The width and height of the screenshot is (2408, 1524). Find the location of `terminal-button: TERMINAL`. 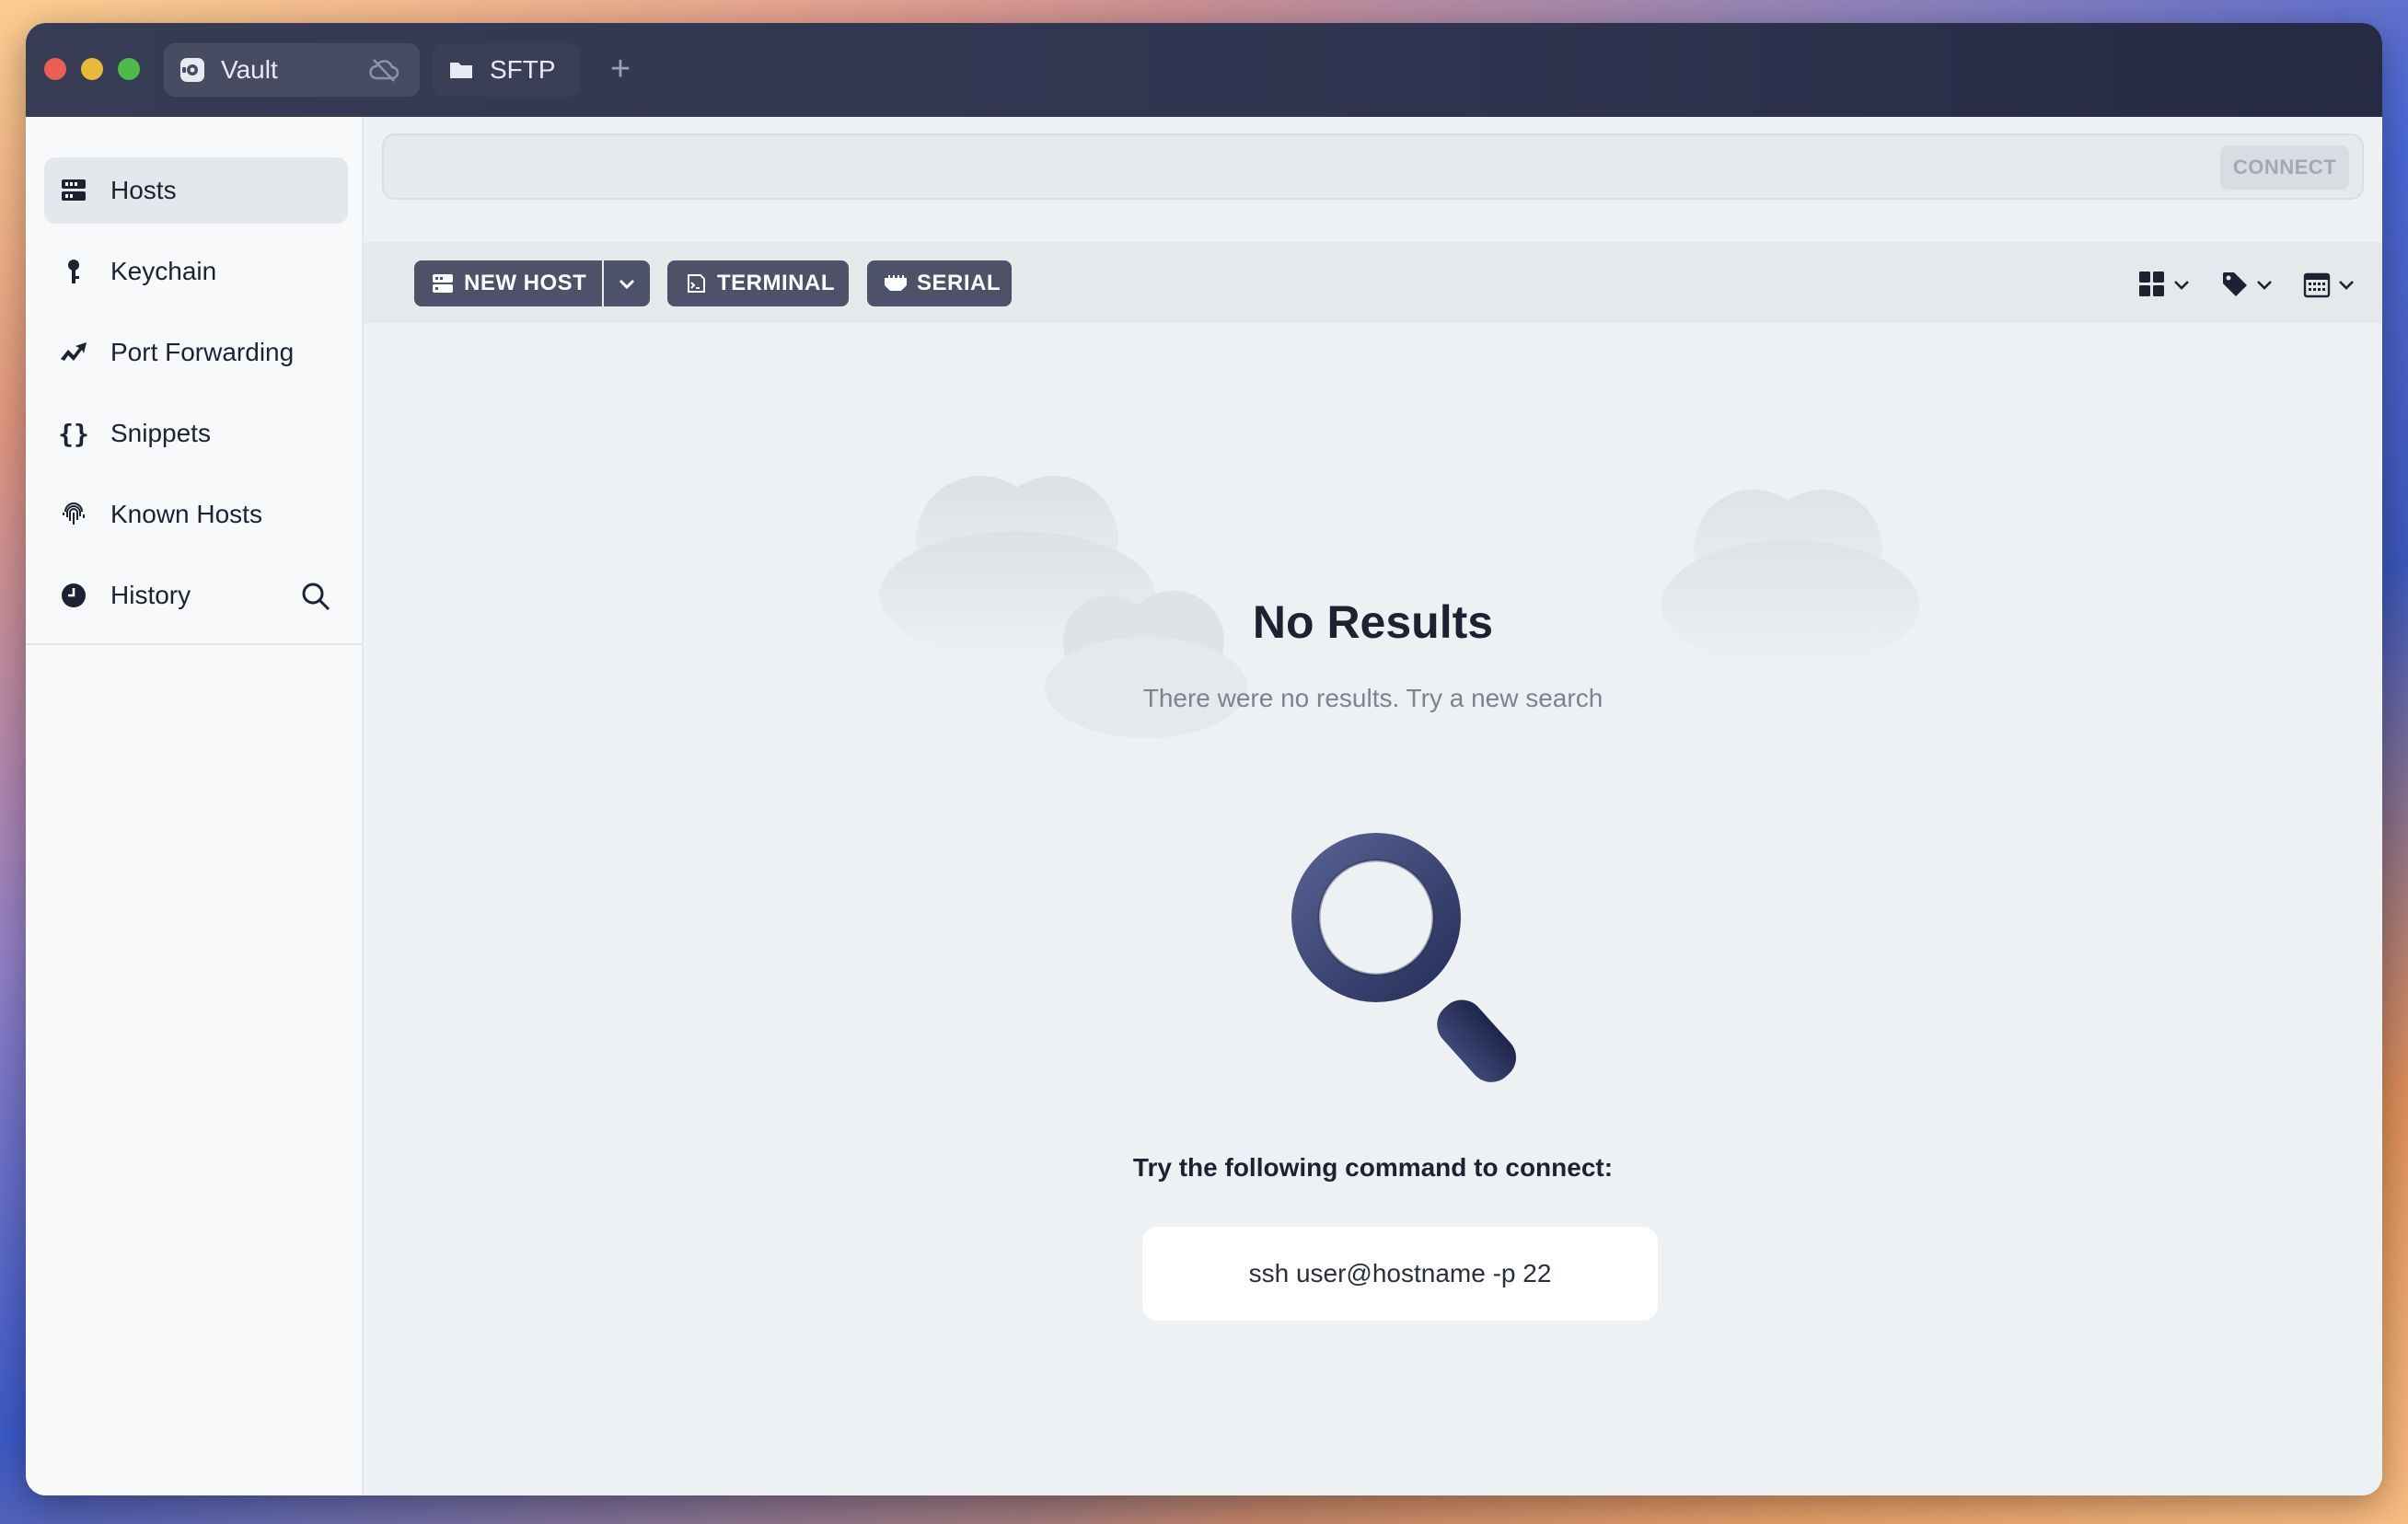

terminal-button: TERMINAL is located at coordinates (758, 283).